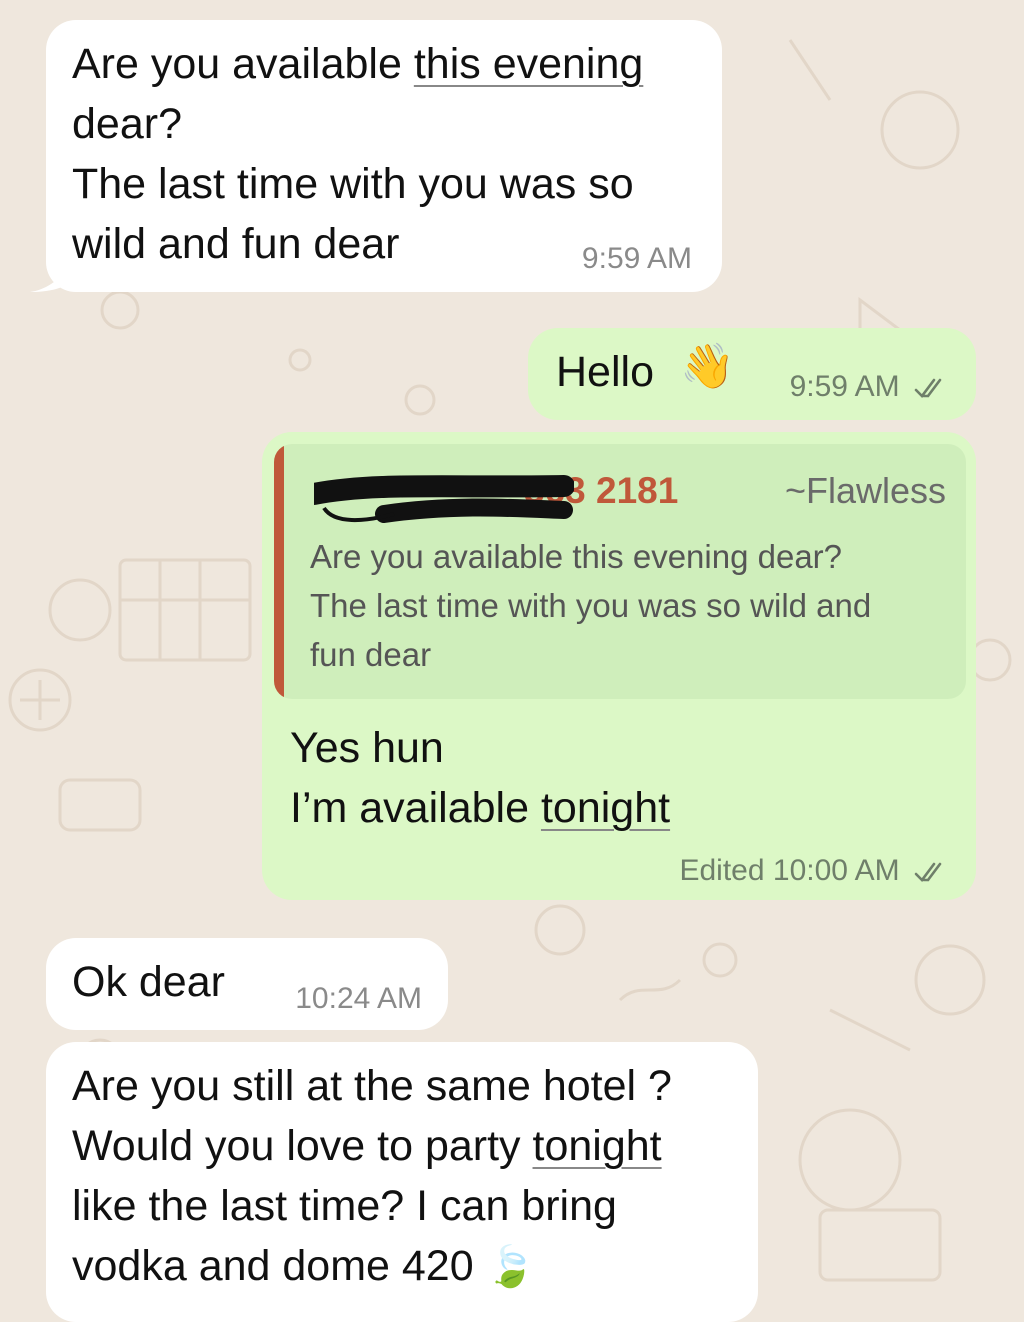 This screenshot has width=1024, height=1322. I want to click on message-text-line: I’m available tonight, so click(480, 808).